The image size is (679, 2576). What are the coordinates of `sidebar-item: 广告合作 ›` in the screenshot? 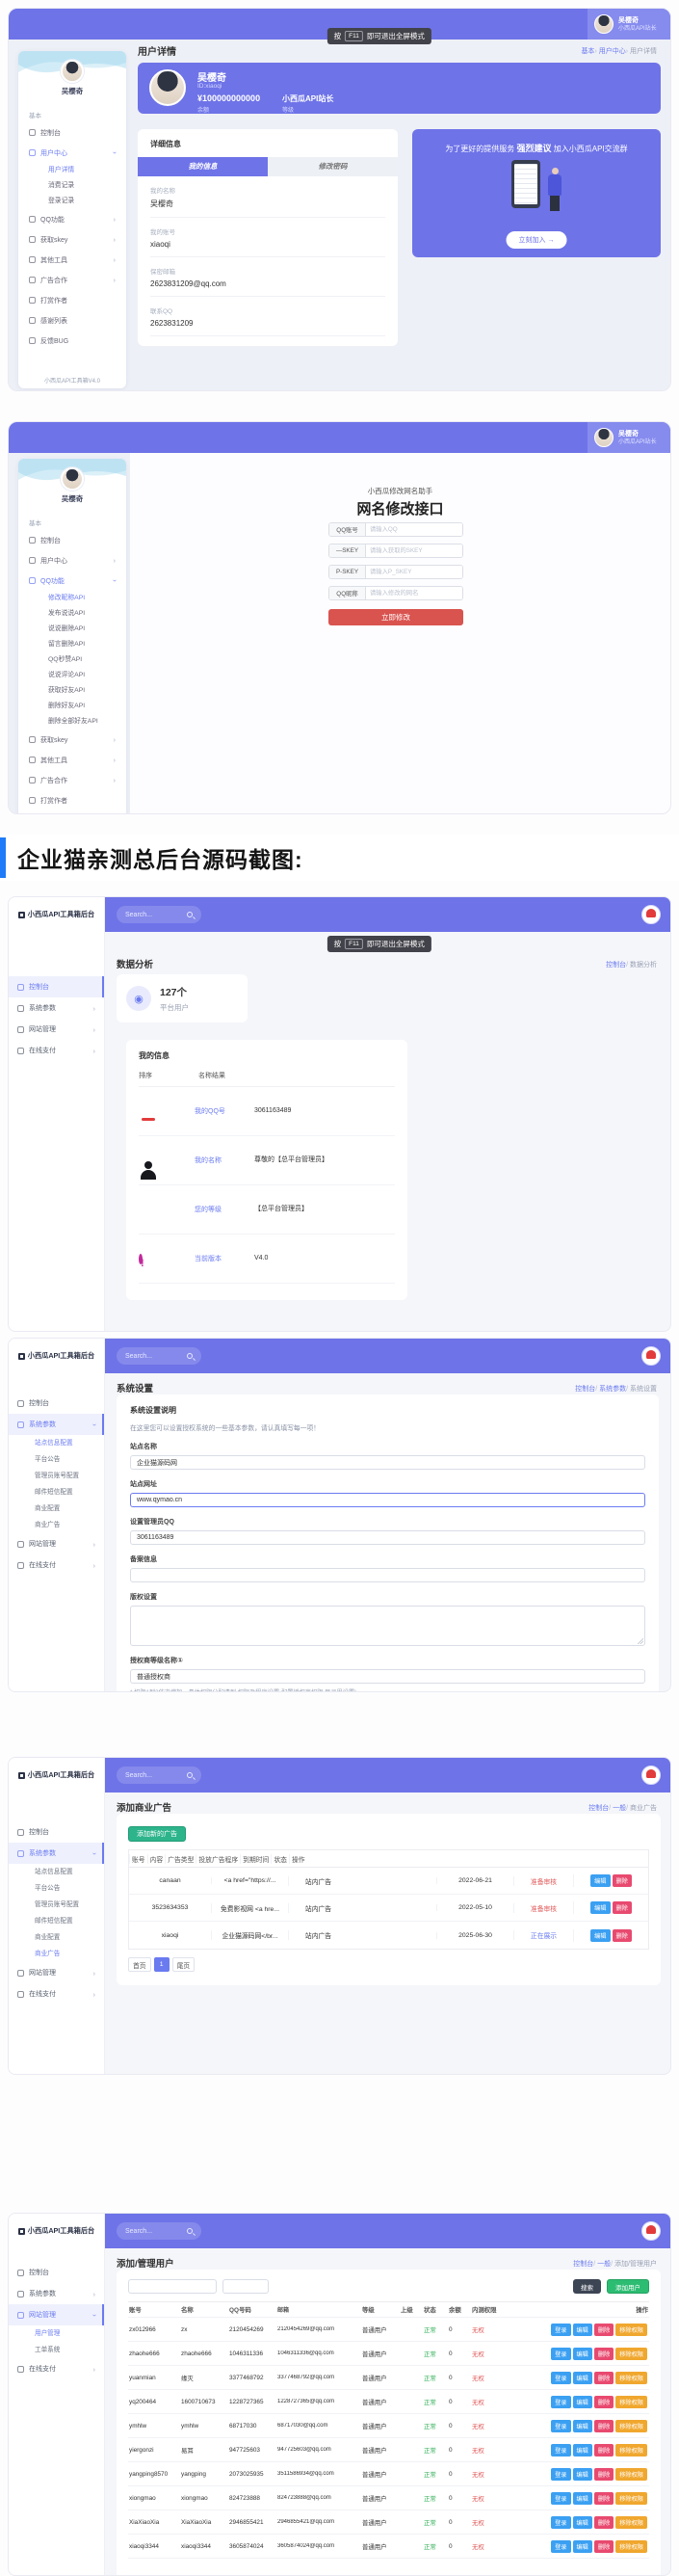 It's located at (72, 780).